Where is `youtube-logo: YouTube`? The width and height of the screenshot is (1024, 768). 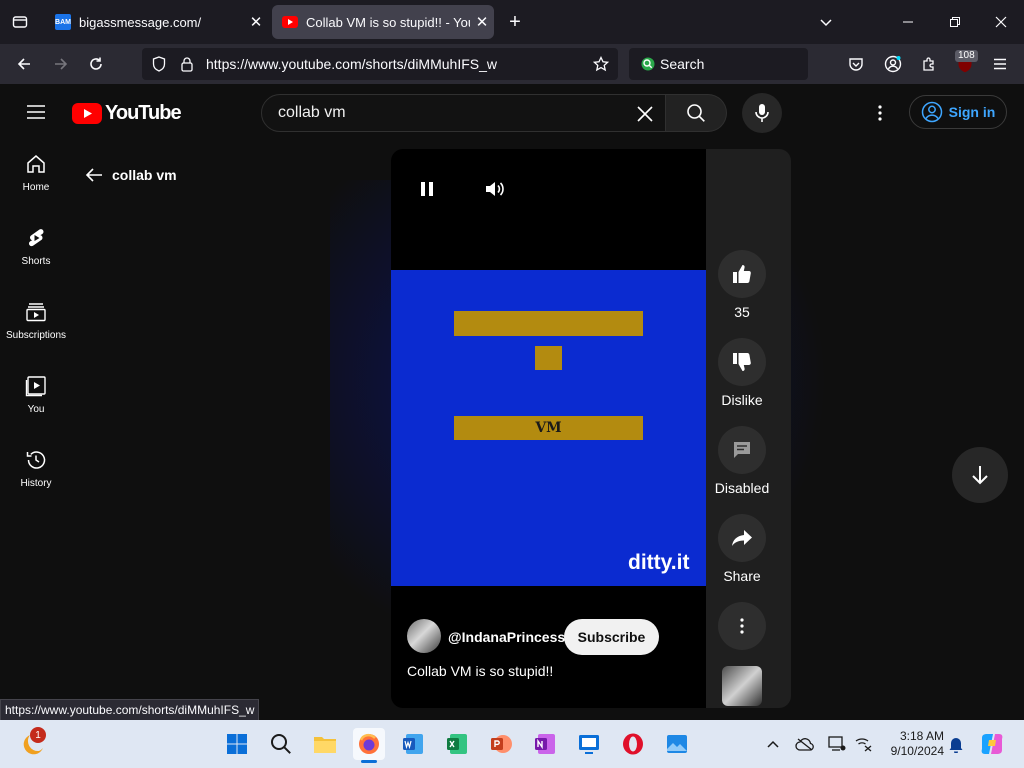
youtube-logo: YouTube is located at coordinates (127, 113).